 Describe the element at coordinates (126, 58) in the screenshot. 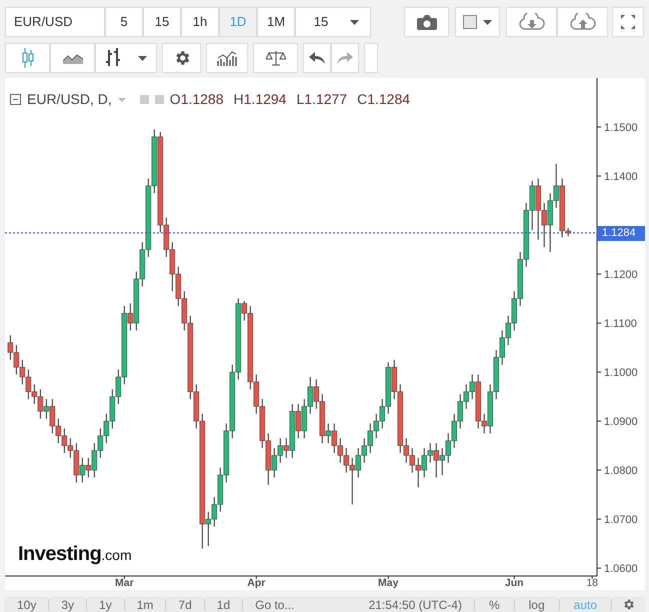

I see `bar-chart-type-button` at that location.